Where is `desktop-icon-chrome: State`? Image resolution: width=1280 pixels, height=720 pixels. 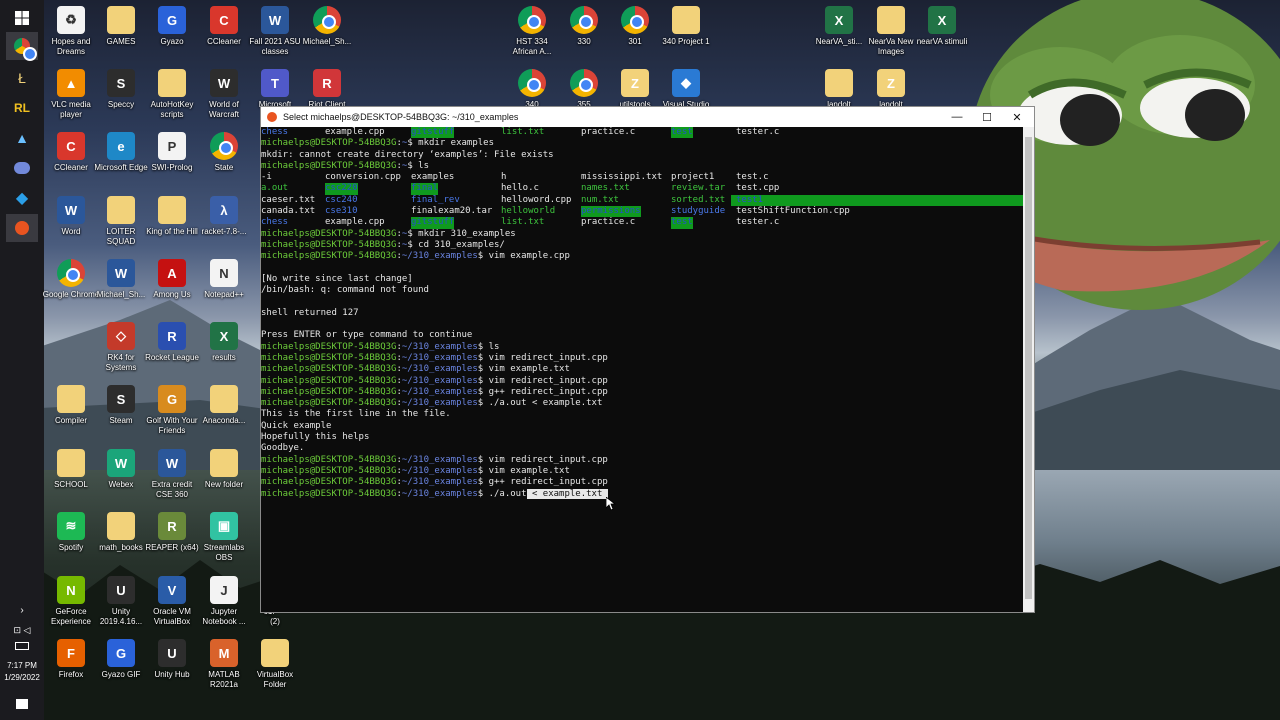
desktop-icon-chrome: State is located at coordinates (224, 152).